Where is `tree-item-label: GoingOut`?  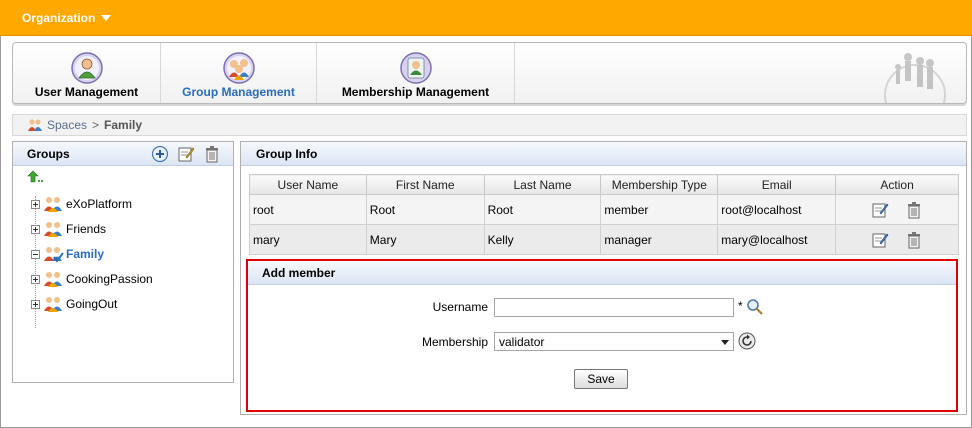
tree-item-label: GoingOut is located at coordinates (92, 304).